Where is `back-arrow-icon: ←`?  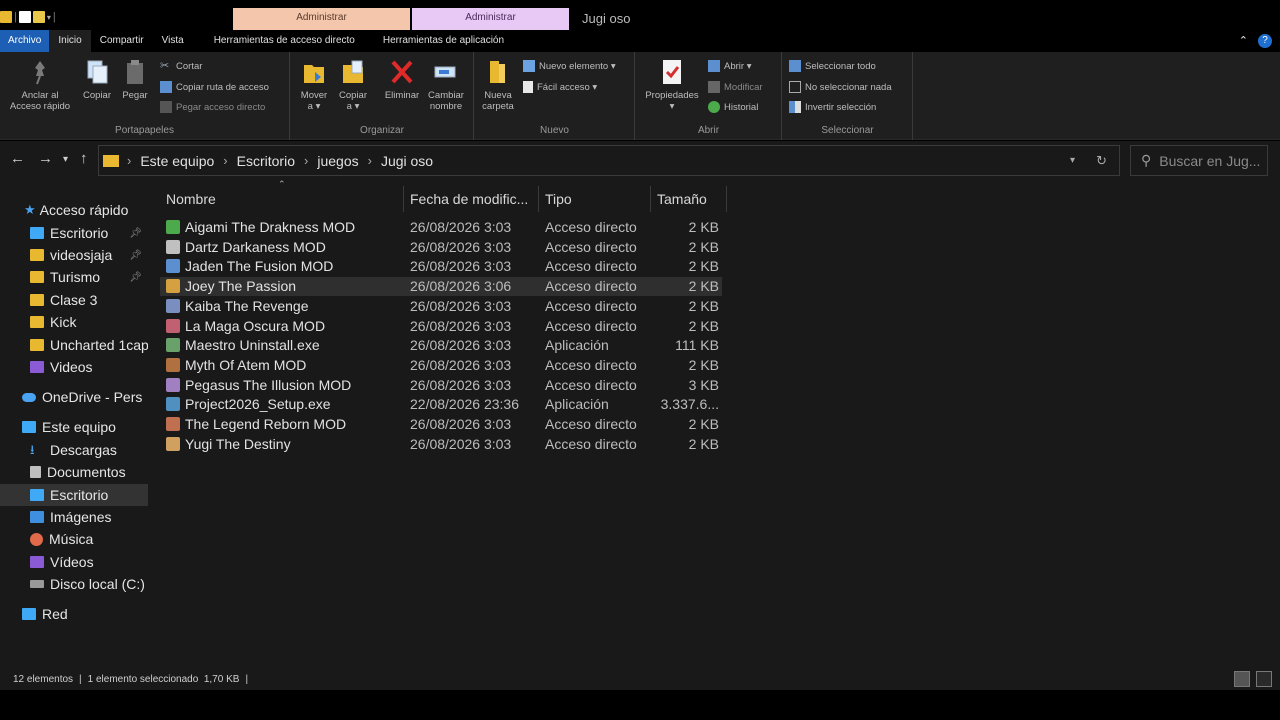 back-arrow-icon: ← is located at coordinates (17, 158).